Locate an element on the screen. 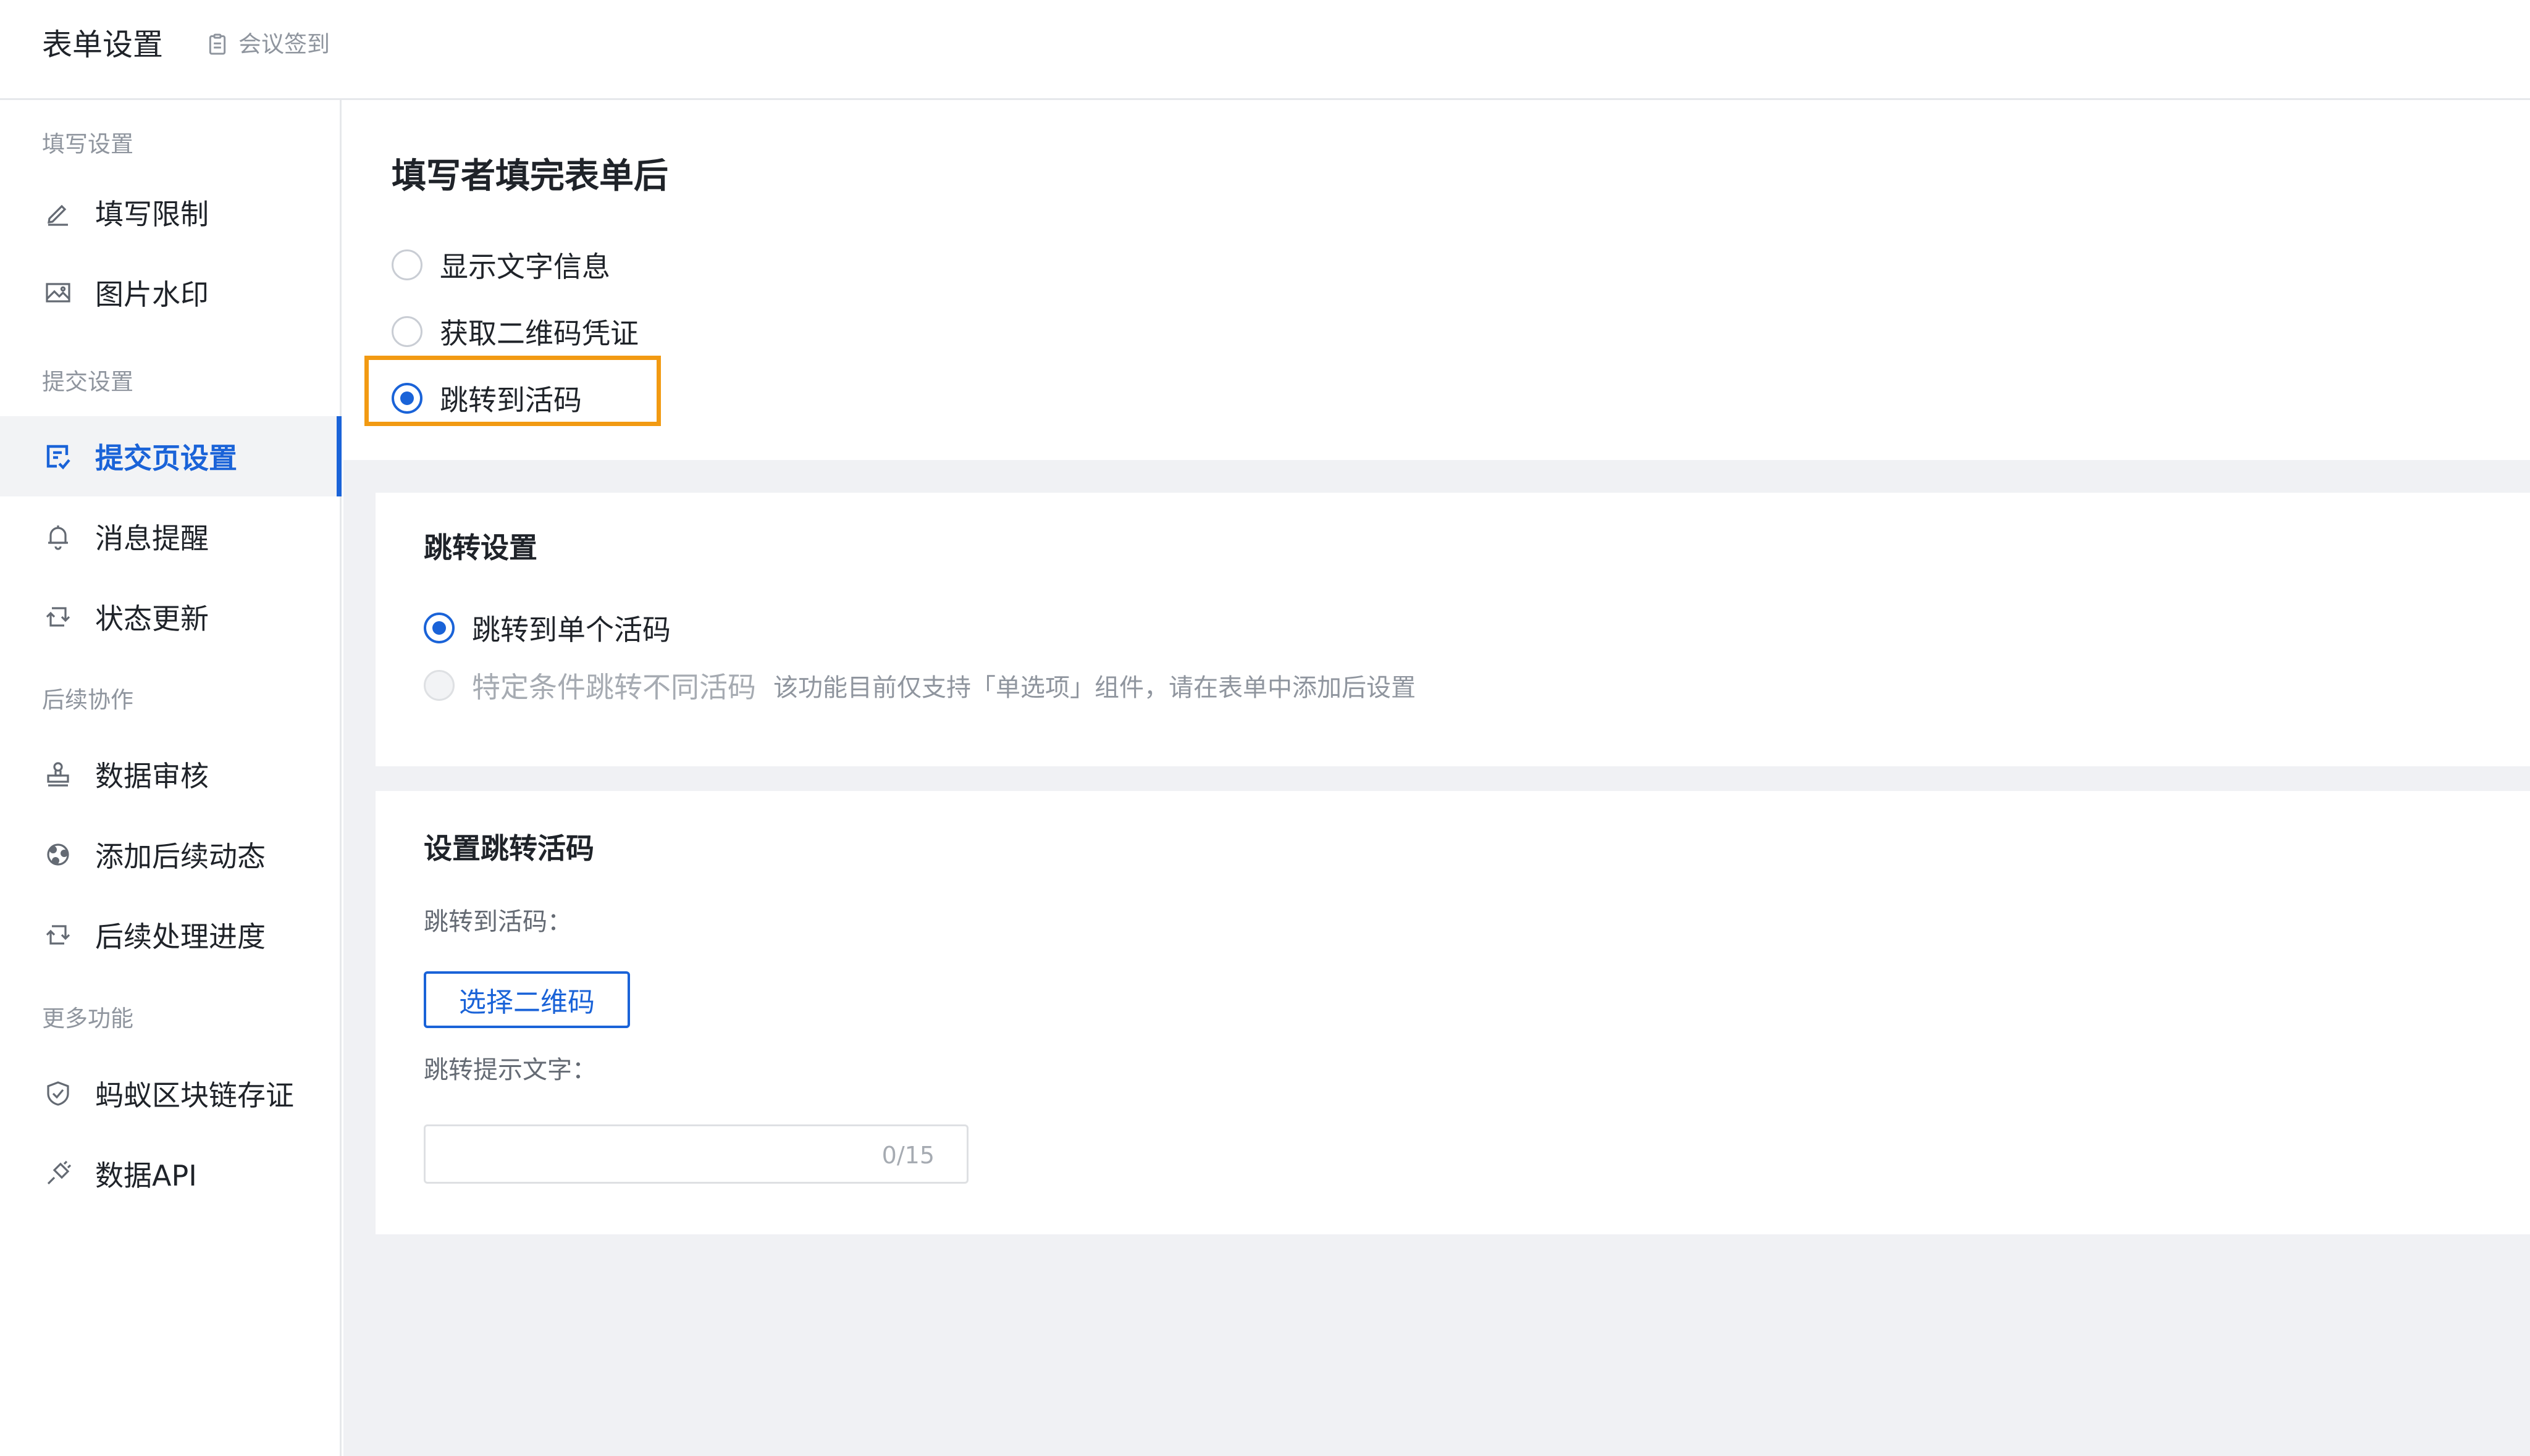 The width and height of the screenshot is (2530, 1456). sidebar-item-label: 提交页设置 is located at coordinates (166, 458).